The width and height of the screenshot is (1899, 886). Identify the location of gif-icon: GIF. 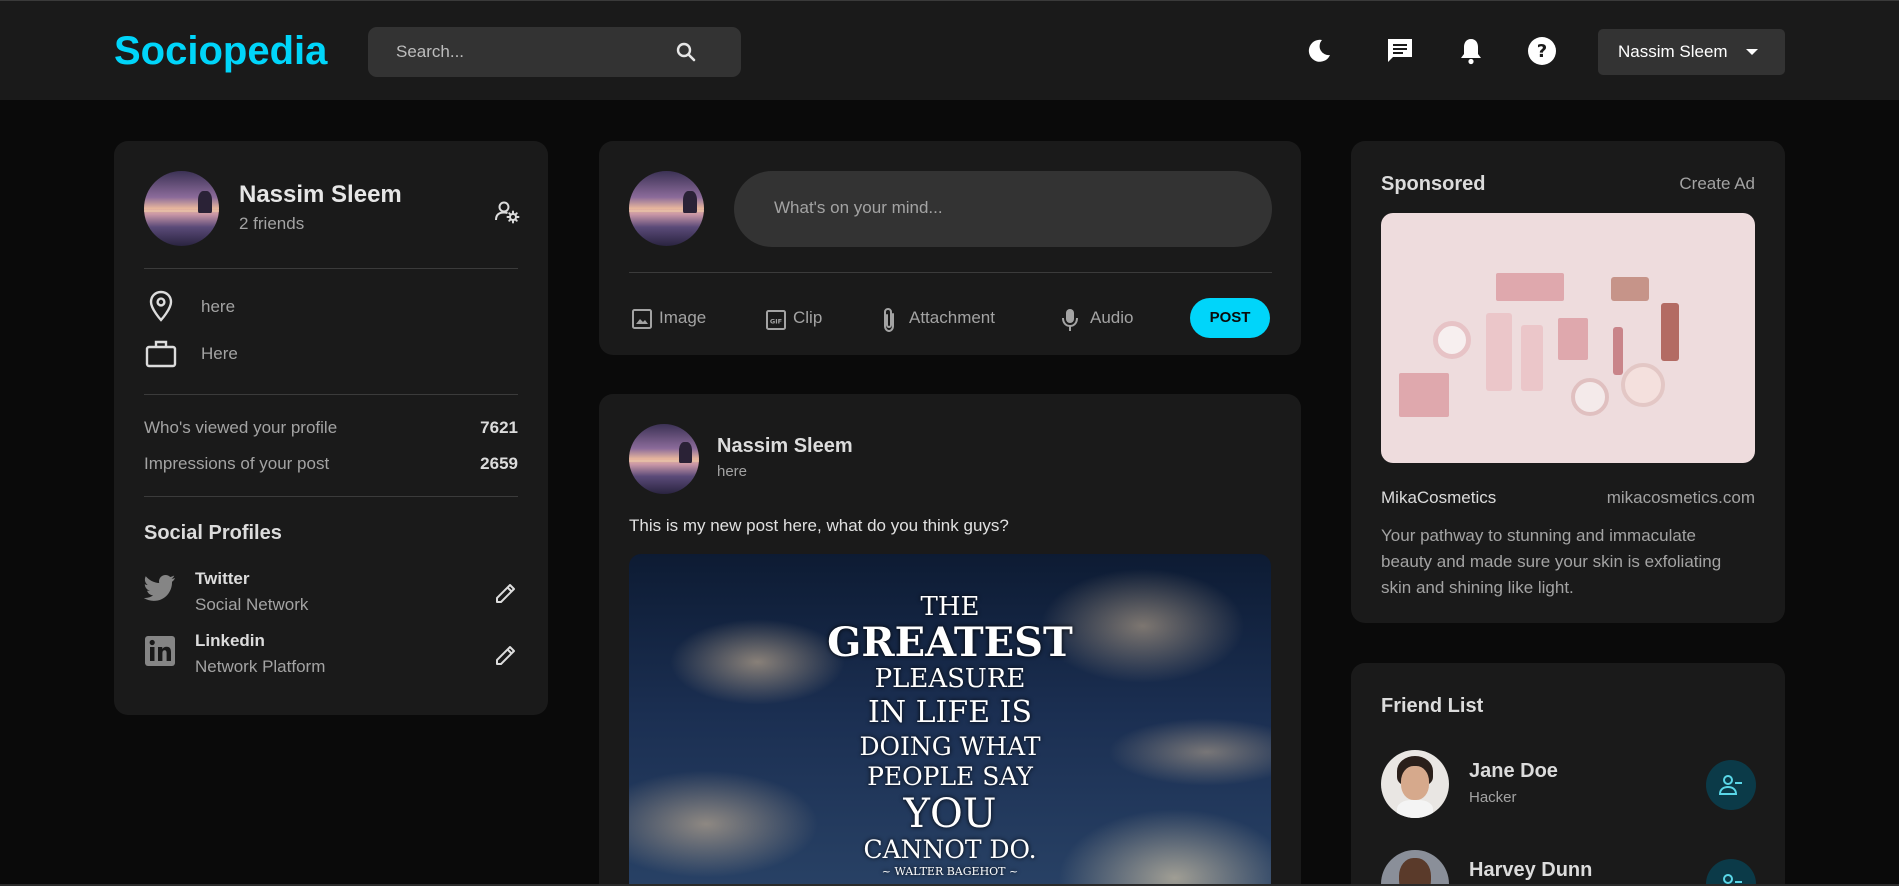
(776, 320).